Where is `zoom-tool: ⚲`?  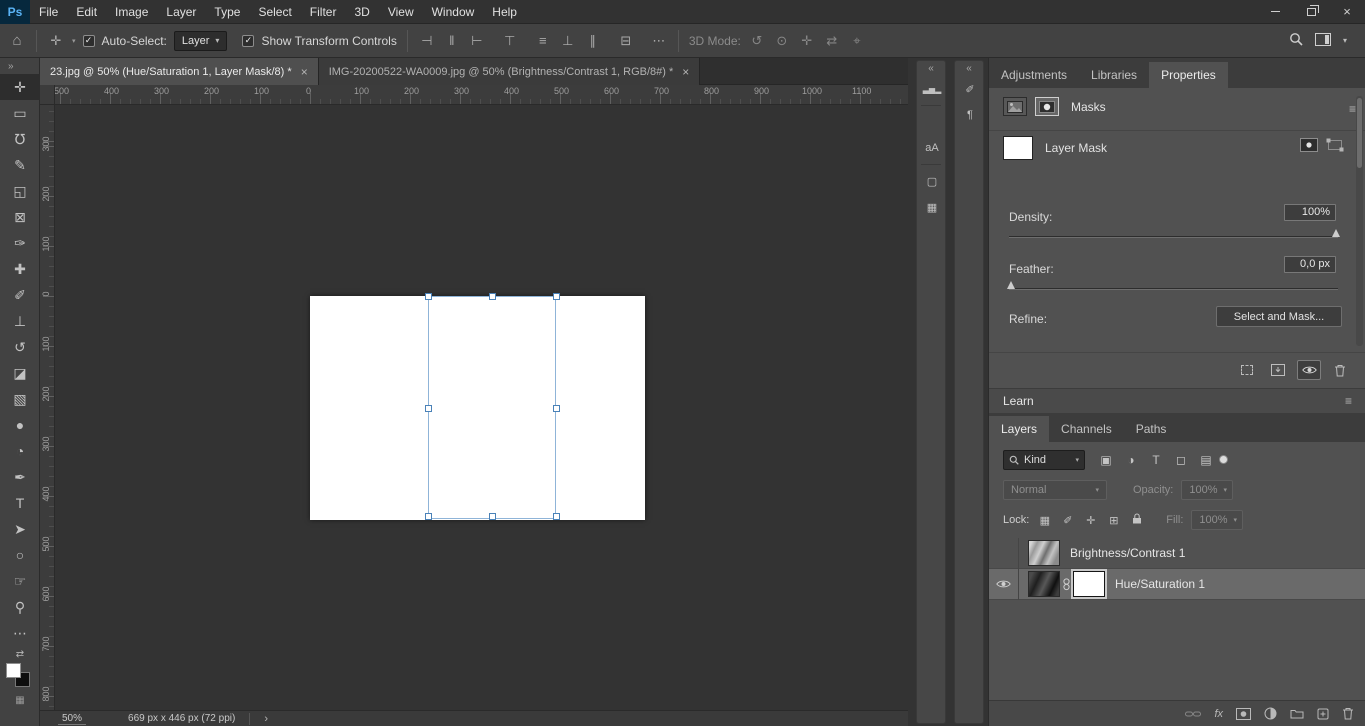 zoom-tool: ⚲ is located at coordinates (20, 607).